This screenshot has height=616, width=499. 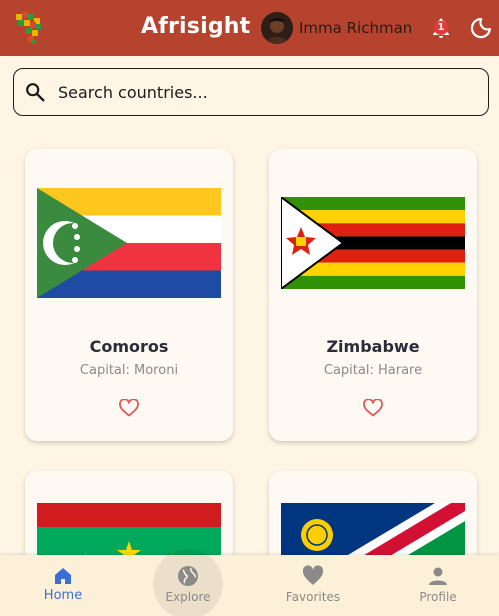 I want to click on user-name: Imma Richman, so click(x=356, y=28).